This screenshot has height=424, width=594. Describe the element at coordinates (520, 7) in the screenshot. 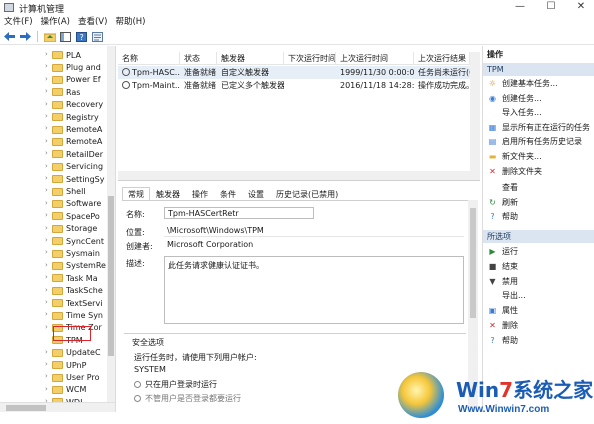

I see `minimize-button: —` at that location.